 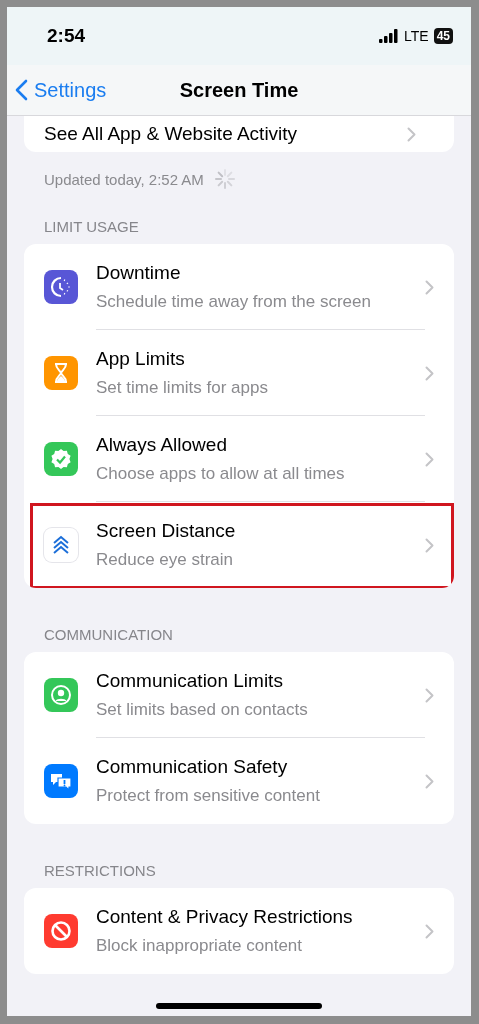 I want to click on row-subtitle: Block inappropriate content, so click(x=199, y=946).